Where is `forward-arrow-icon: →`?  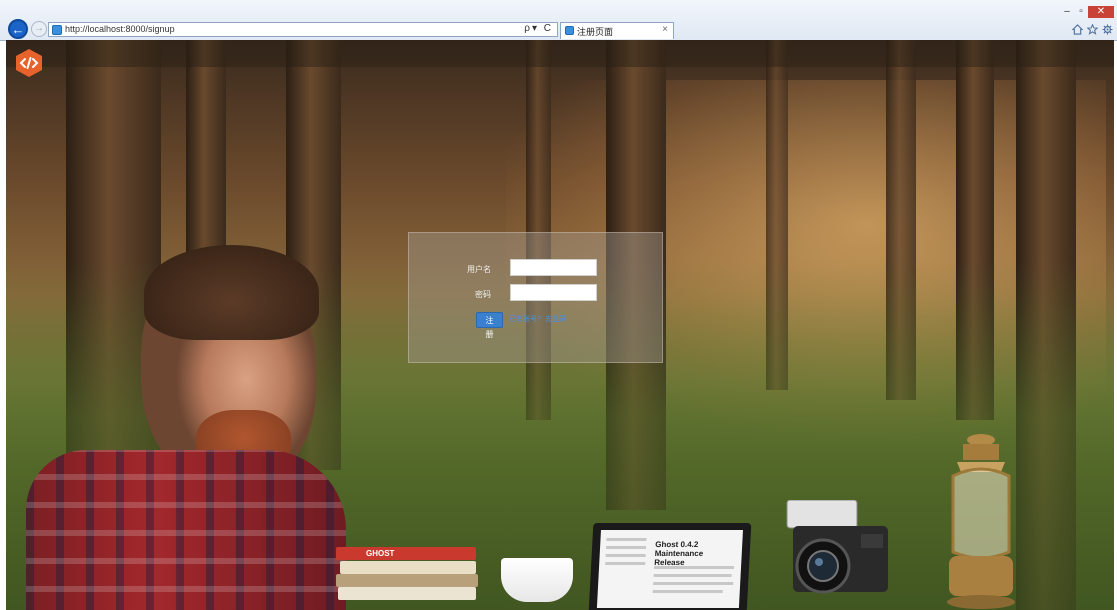
forward-arrow-icon: → is located at coordinates (39, 28).